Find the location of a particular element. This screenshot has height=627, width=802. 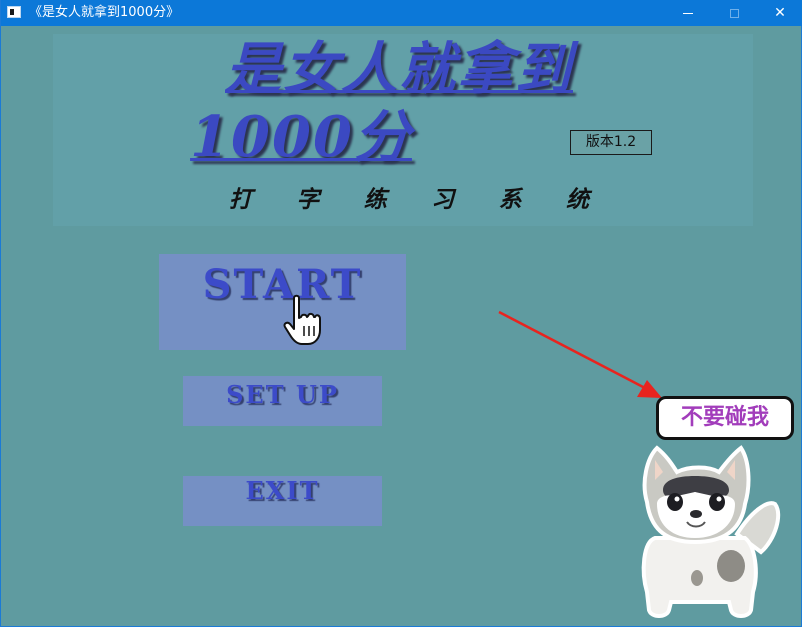

subtitle-char: 练 is located at coordinates (375, 199).